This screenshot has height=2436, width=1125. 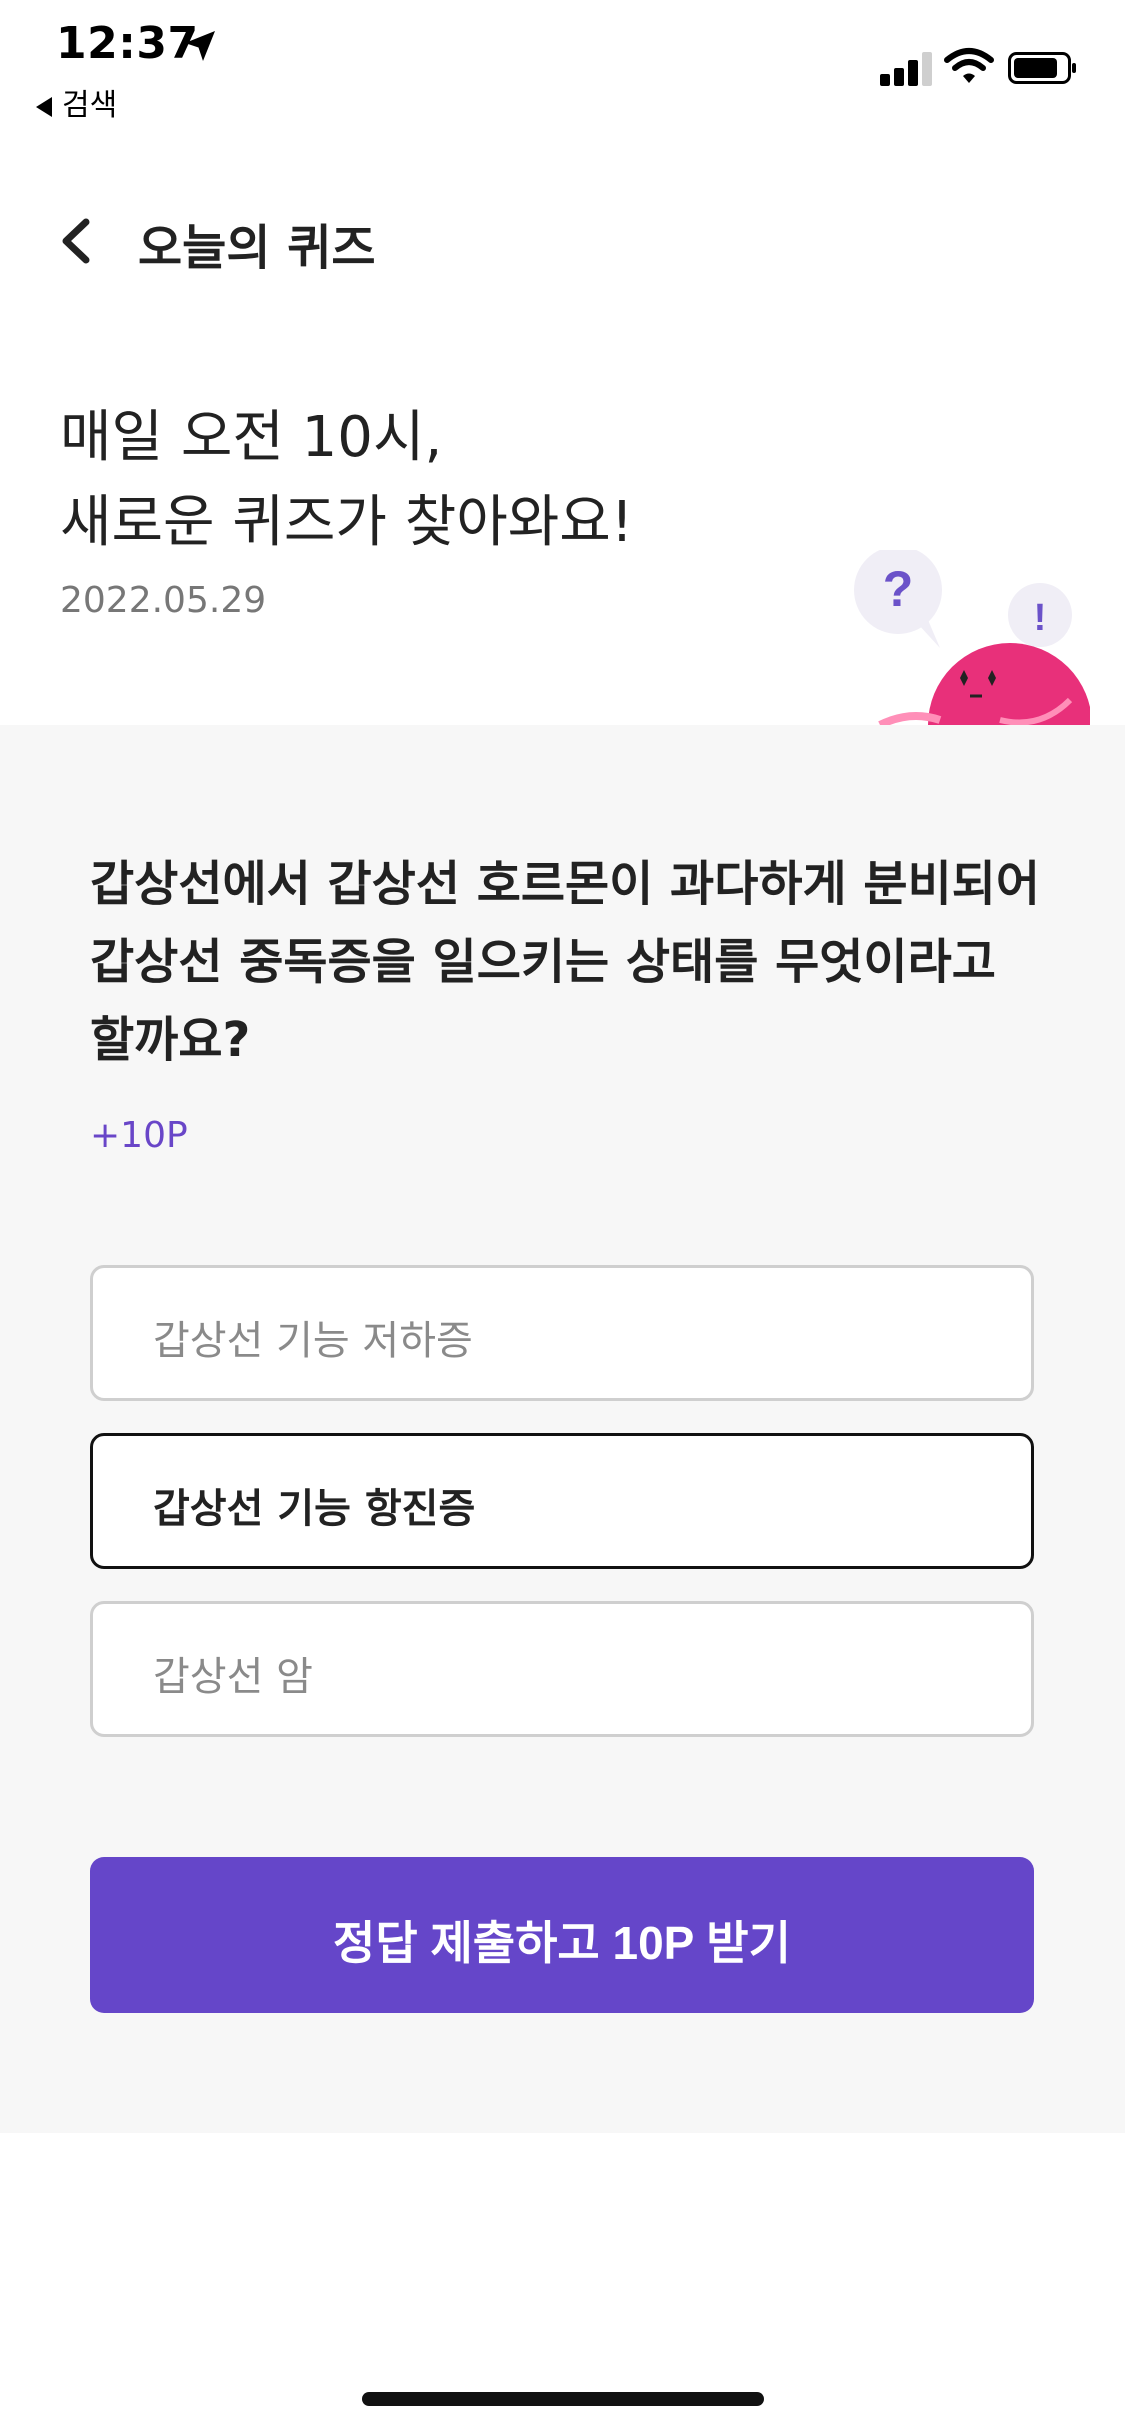 What do you see at coordinates (562, 1333) in the screenshot?
I see `answer-option-1: 갑상선 기능 저하증` at bounding box center [562, 1333].